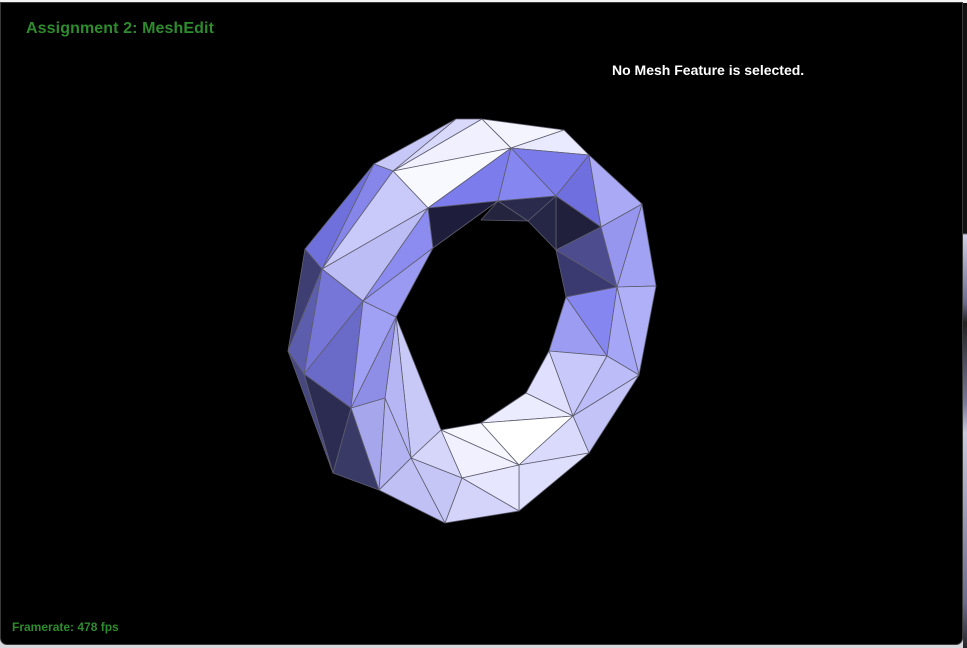 This screenshot has width=967, height=648. Describe the element at coordinates (65, 627) in the screenshot. I see `framerate-readout: Framerate: 478 fps` at that location.